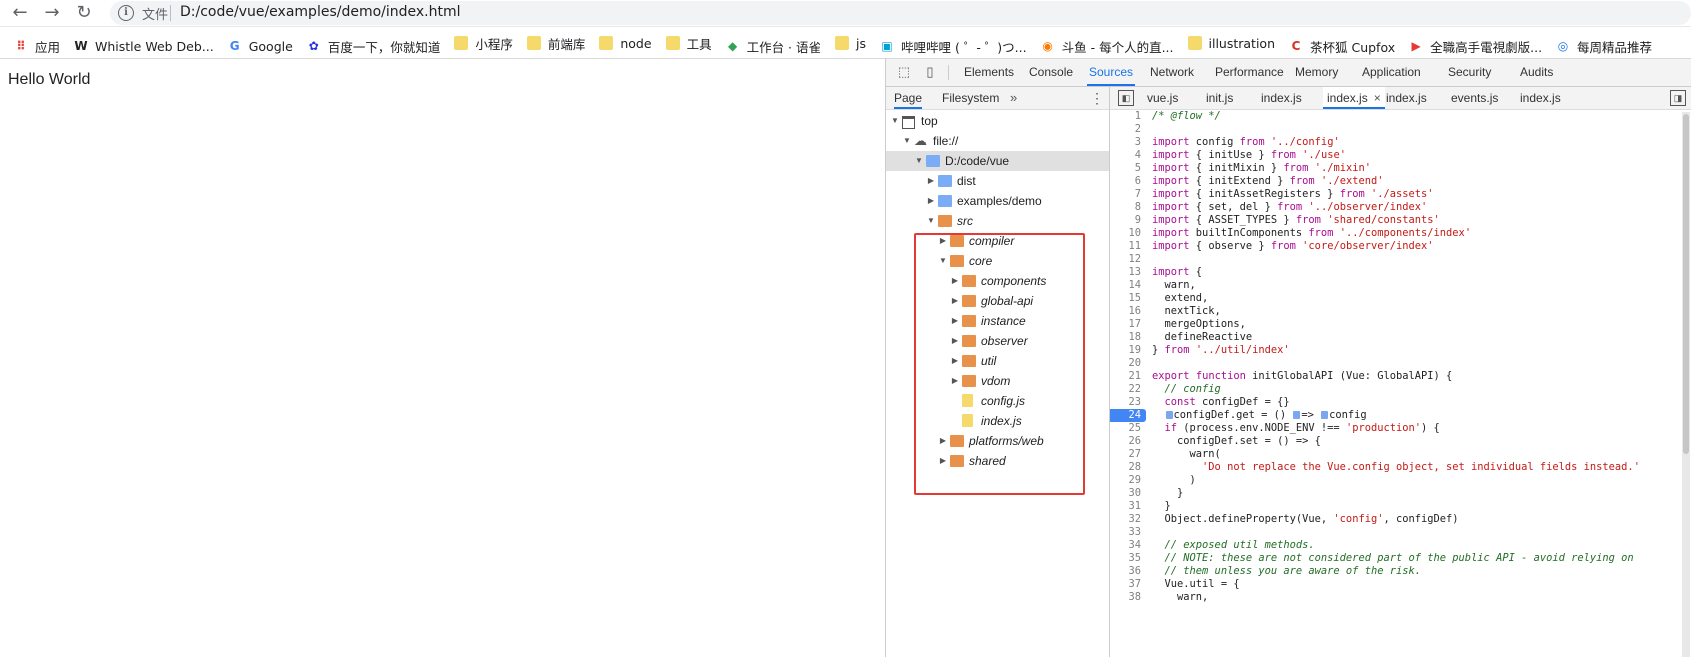  What do you see at coordinates (1128, 142) in the screenshot?
I see `line-number: 3` at bounding box center [1128, 142].